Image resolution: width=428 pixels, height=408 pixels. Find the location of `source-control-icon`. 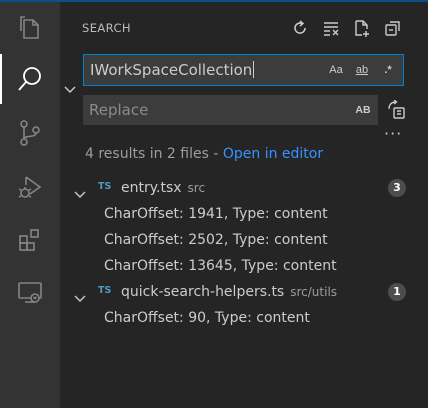

source-control-icon is located at coordinates (30, 133).